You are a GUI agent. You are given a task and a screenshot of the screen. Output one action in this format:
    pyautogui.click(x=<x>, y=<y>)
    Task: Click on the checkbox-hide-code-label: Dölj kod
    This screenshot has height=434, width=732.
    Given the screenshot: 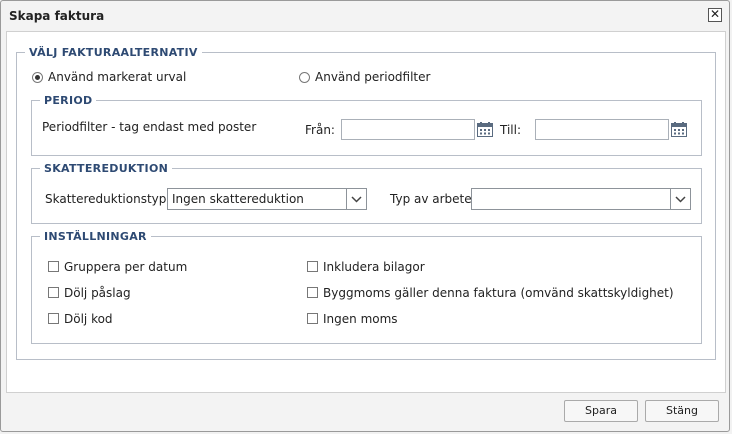 What is the action you would take?
    pyautogui.click(x=88, y=319)
    